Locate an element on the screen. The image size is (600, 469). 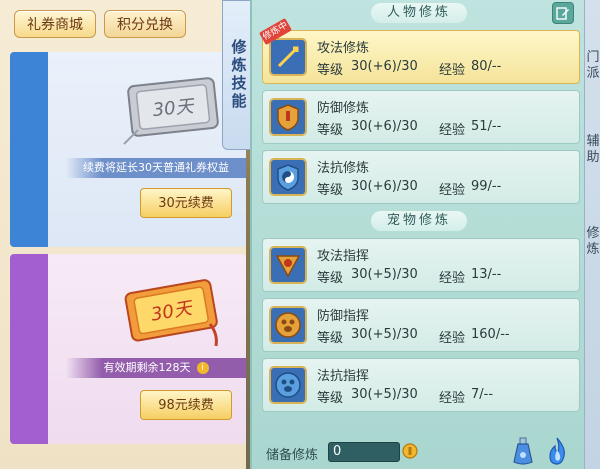
skill-name: 攻法指挥 is located at coordinates (343, 256).